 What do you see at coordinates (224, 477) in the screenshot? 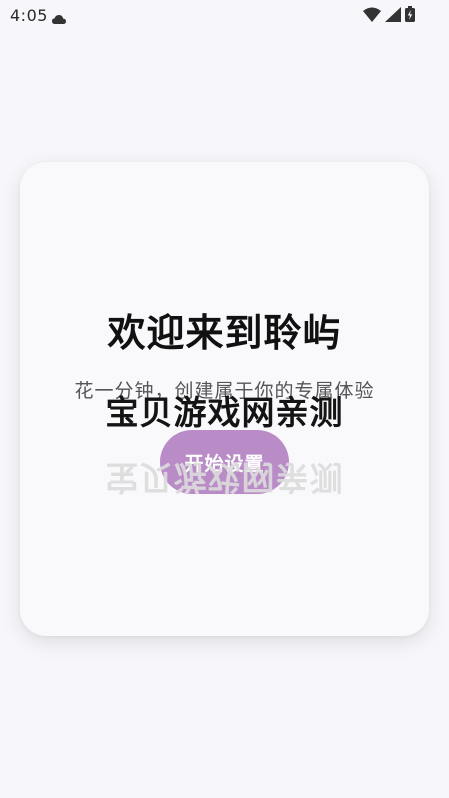
I see `watermark-reflection: 宝贝游戏网亲测` at bounding box center [224, 477].